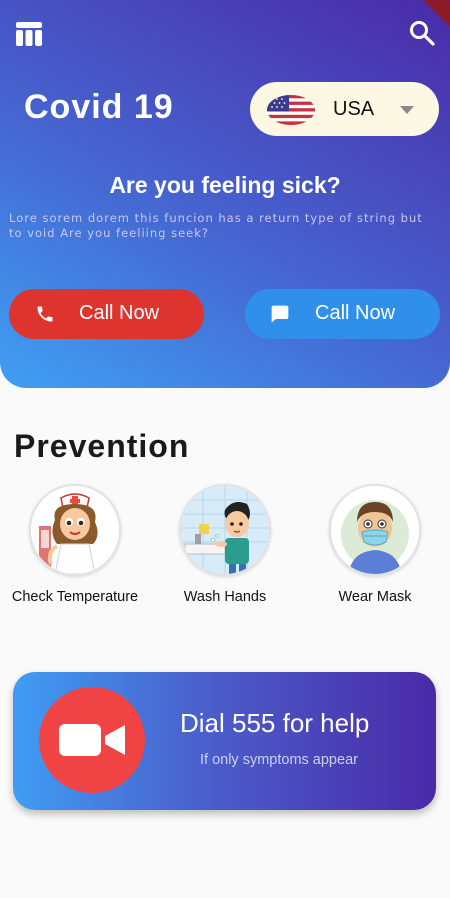 Image resolution: width=450 pixels, height=898 pixels. I want to click on video-call-button, so click(92, 740).